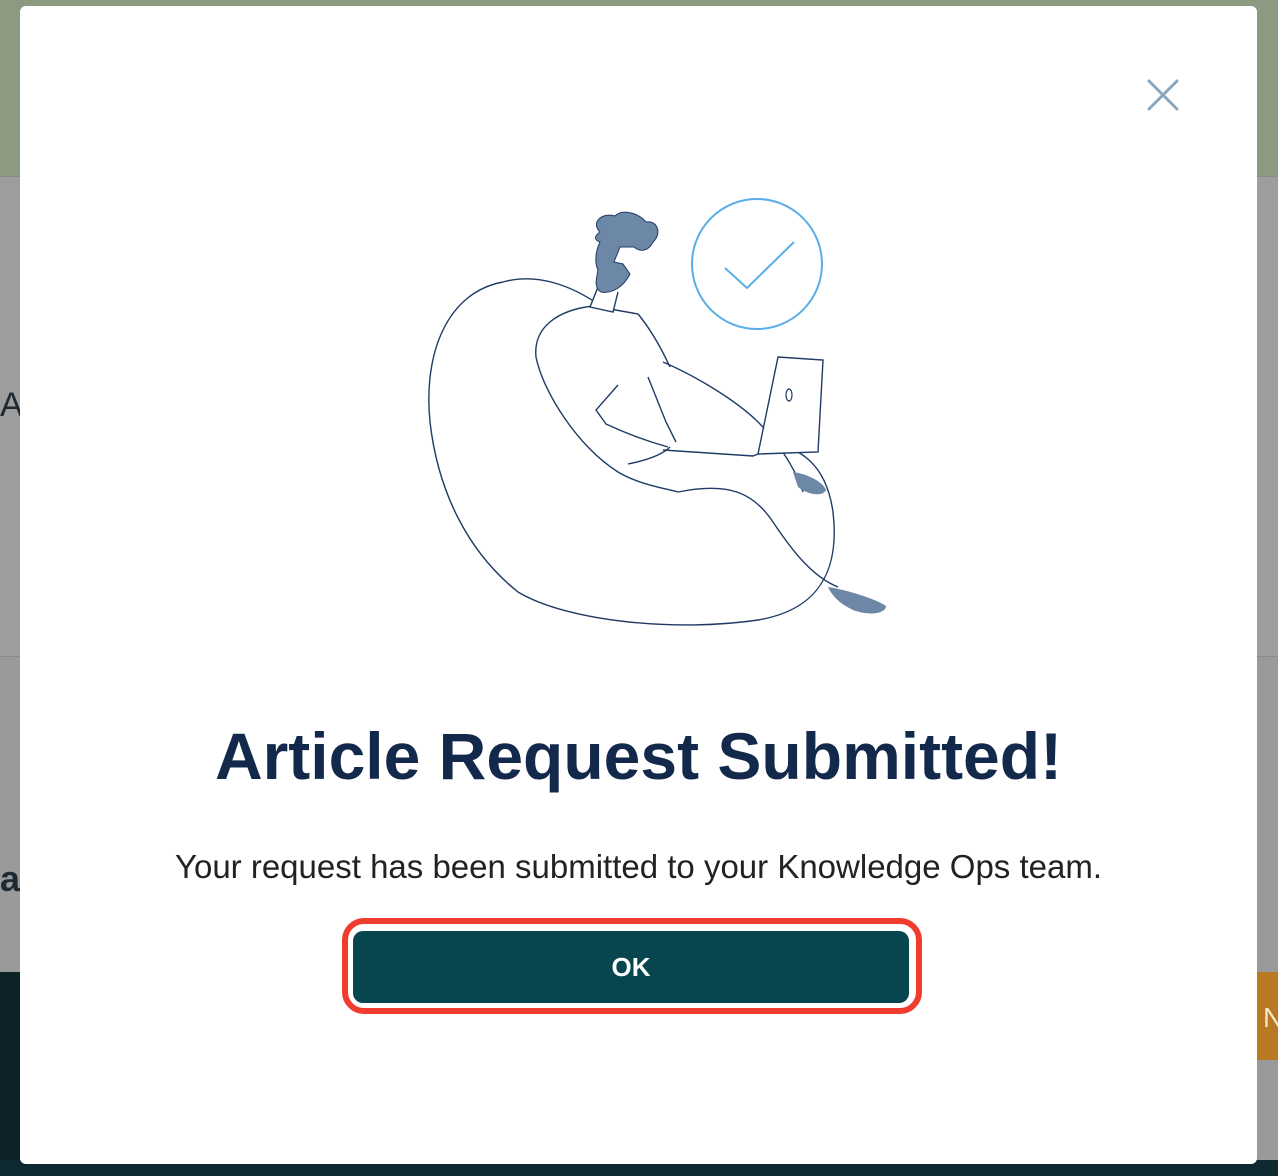 The width and height of the screenshot is (1278, 1176). I want to click on person-on-beanbag-with-laptop-illustration, so click(653, 412).